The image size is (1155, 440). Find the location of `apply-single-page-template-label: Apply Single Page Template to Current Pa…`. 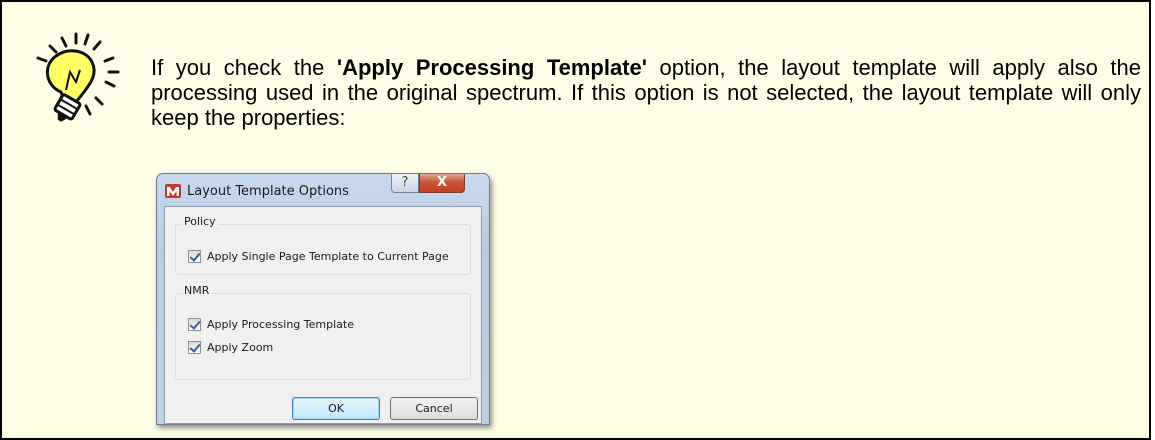

apply-single-page-template-label: Apply Single Page Template to Current Pa… is located at coordinates (328, 256).